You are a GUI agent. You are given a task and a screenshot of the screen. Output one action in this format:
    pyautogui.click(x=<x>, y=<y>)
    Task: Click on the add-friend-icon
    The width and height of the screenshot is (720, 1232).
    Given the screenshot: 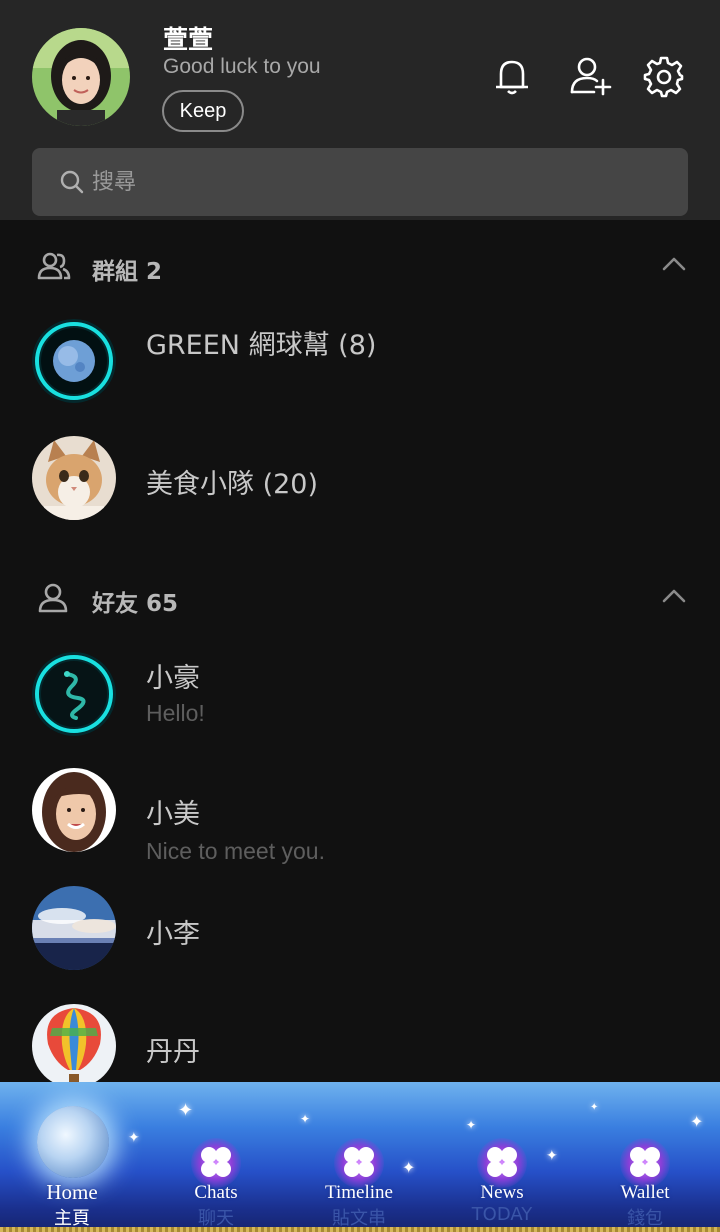 What is the action you would take?
    pyautogui.click(x=590, y=76)
    